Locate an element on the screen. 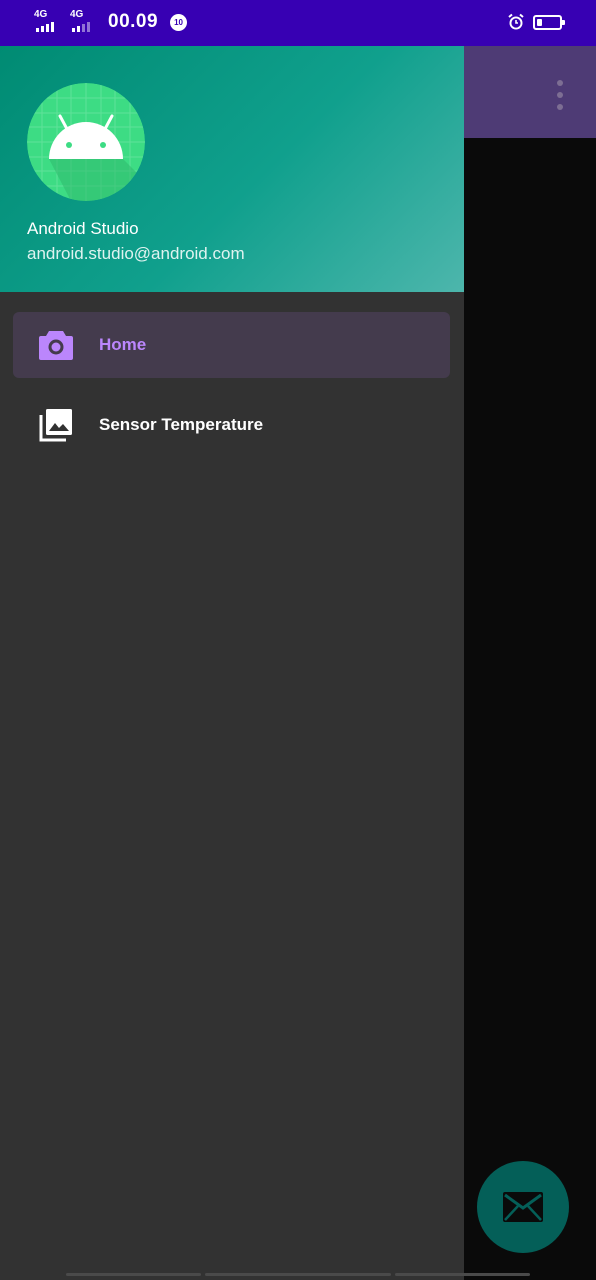  status-bar-left: 4G 4G 00.09 10 is located at coordinates (111, 22).